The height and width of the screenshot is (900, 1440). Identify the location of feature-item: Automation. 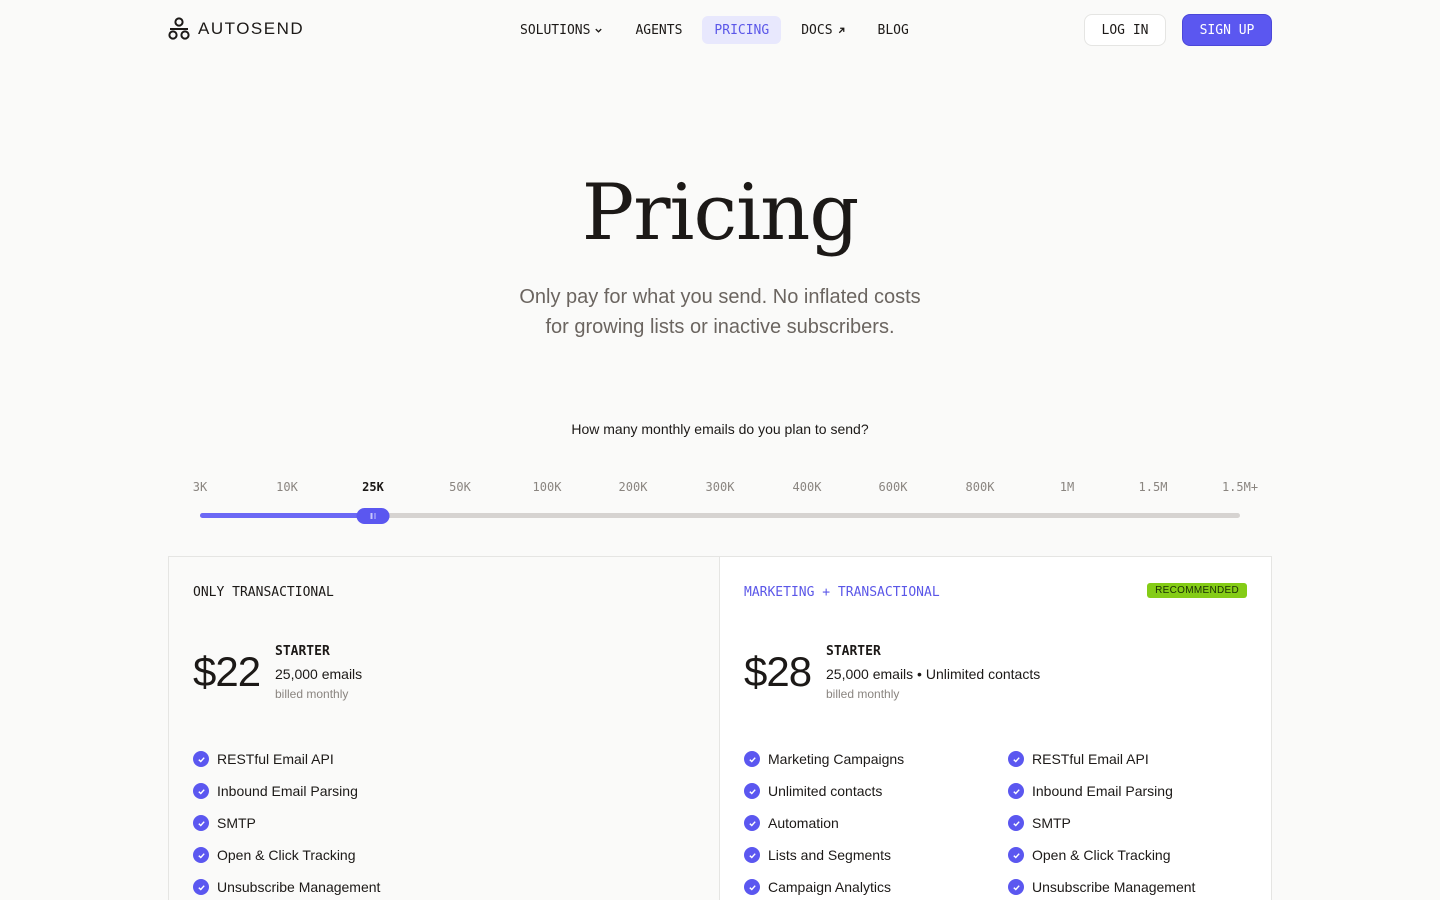
(824, 823).